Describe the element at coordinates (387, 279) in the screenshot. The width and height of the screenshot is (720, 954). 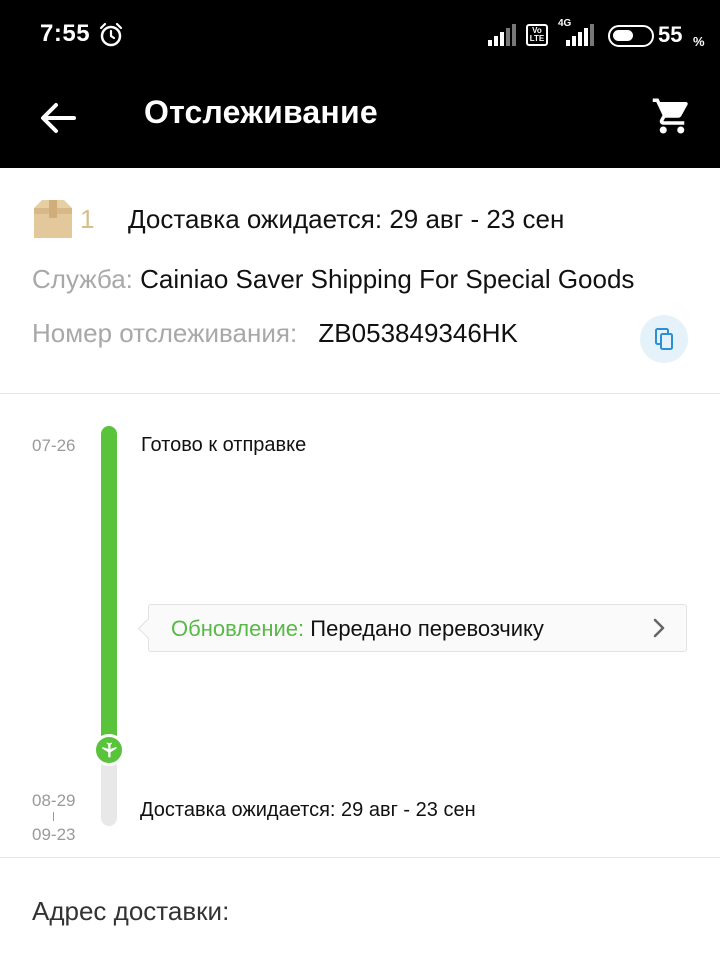
I see `service-value: Cainiao Saver Shipping For Special Goods` at that location.